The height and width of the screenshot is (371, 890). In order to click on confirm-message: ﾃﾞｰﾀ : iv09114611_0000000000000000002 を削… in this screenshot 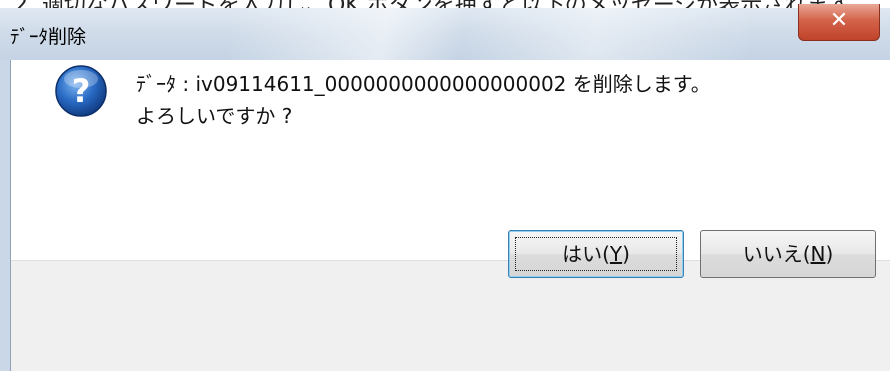, I will do `click(423, 100)`.